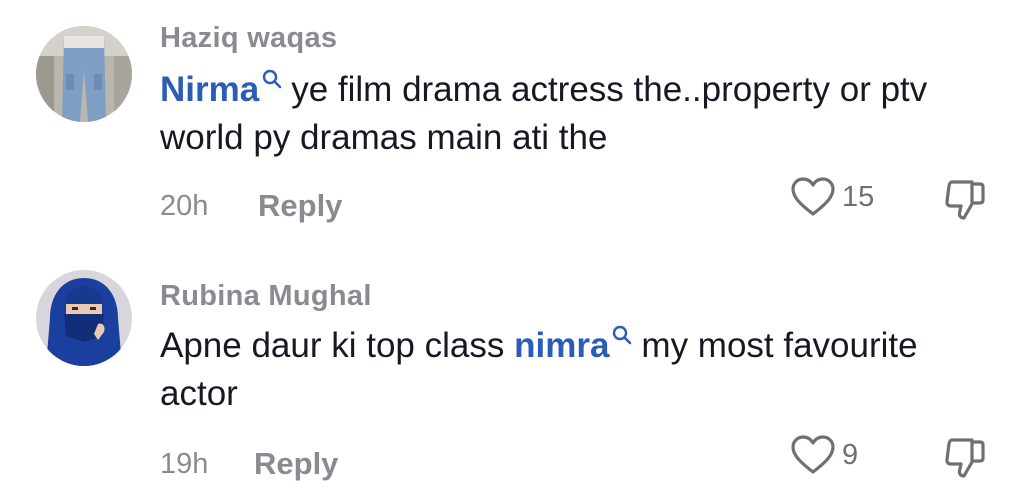 The image size is (1024, 503). I want to click on comment-body-before: Apne daur ki top class, so click(332, 345).